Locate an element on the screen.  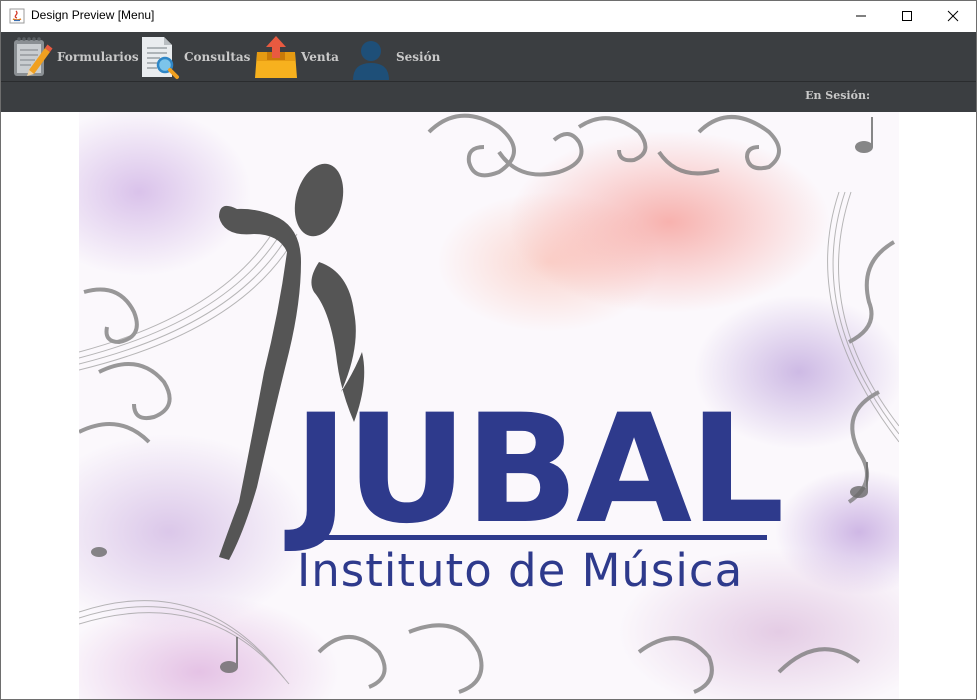
maximize-button is located at coordinates (907, 16).